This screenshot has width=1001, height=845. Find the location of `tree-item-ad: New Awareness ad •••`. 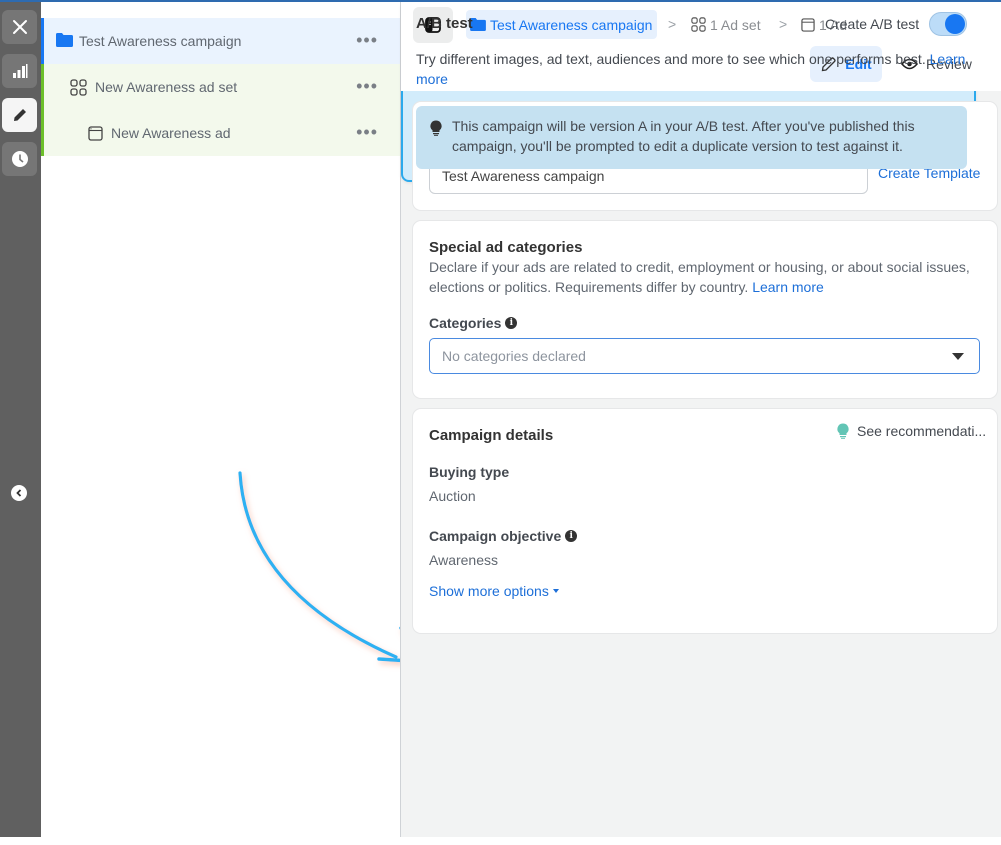

tree-item-ad: New Awareness ad ••• is located at coordinates (220, 133).